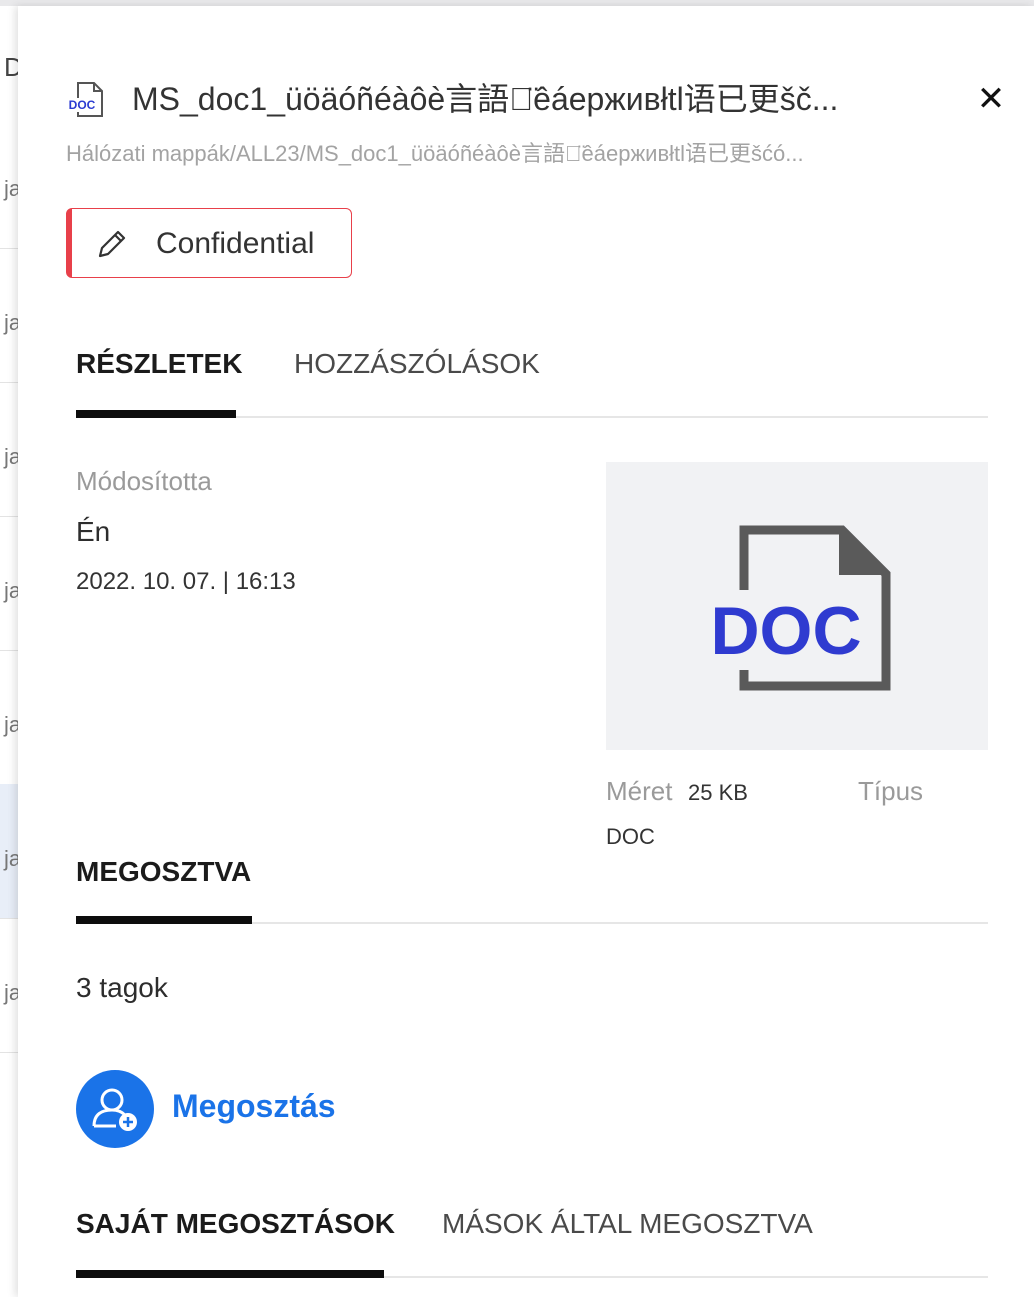  What do you see at coordinates (235, 1224) in the screenshot?
I see `tab-my-shares: SAJÁT MEGOSZTÁSOK` at bounding box center [235, 1224].